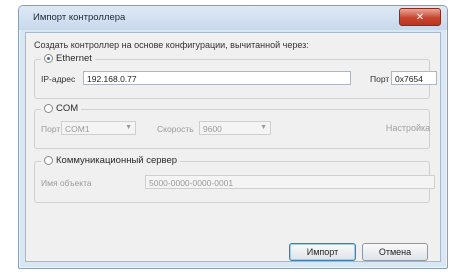 The width and height of the screenshot is (454, 275). I want to click on title-bar: Импорт контроллера ✕, so click(233, 18).